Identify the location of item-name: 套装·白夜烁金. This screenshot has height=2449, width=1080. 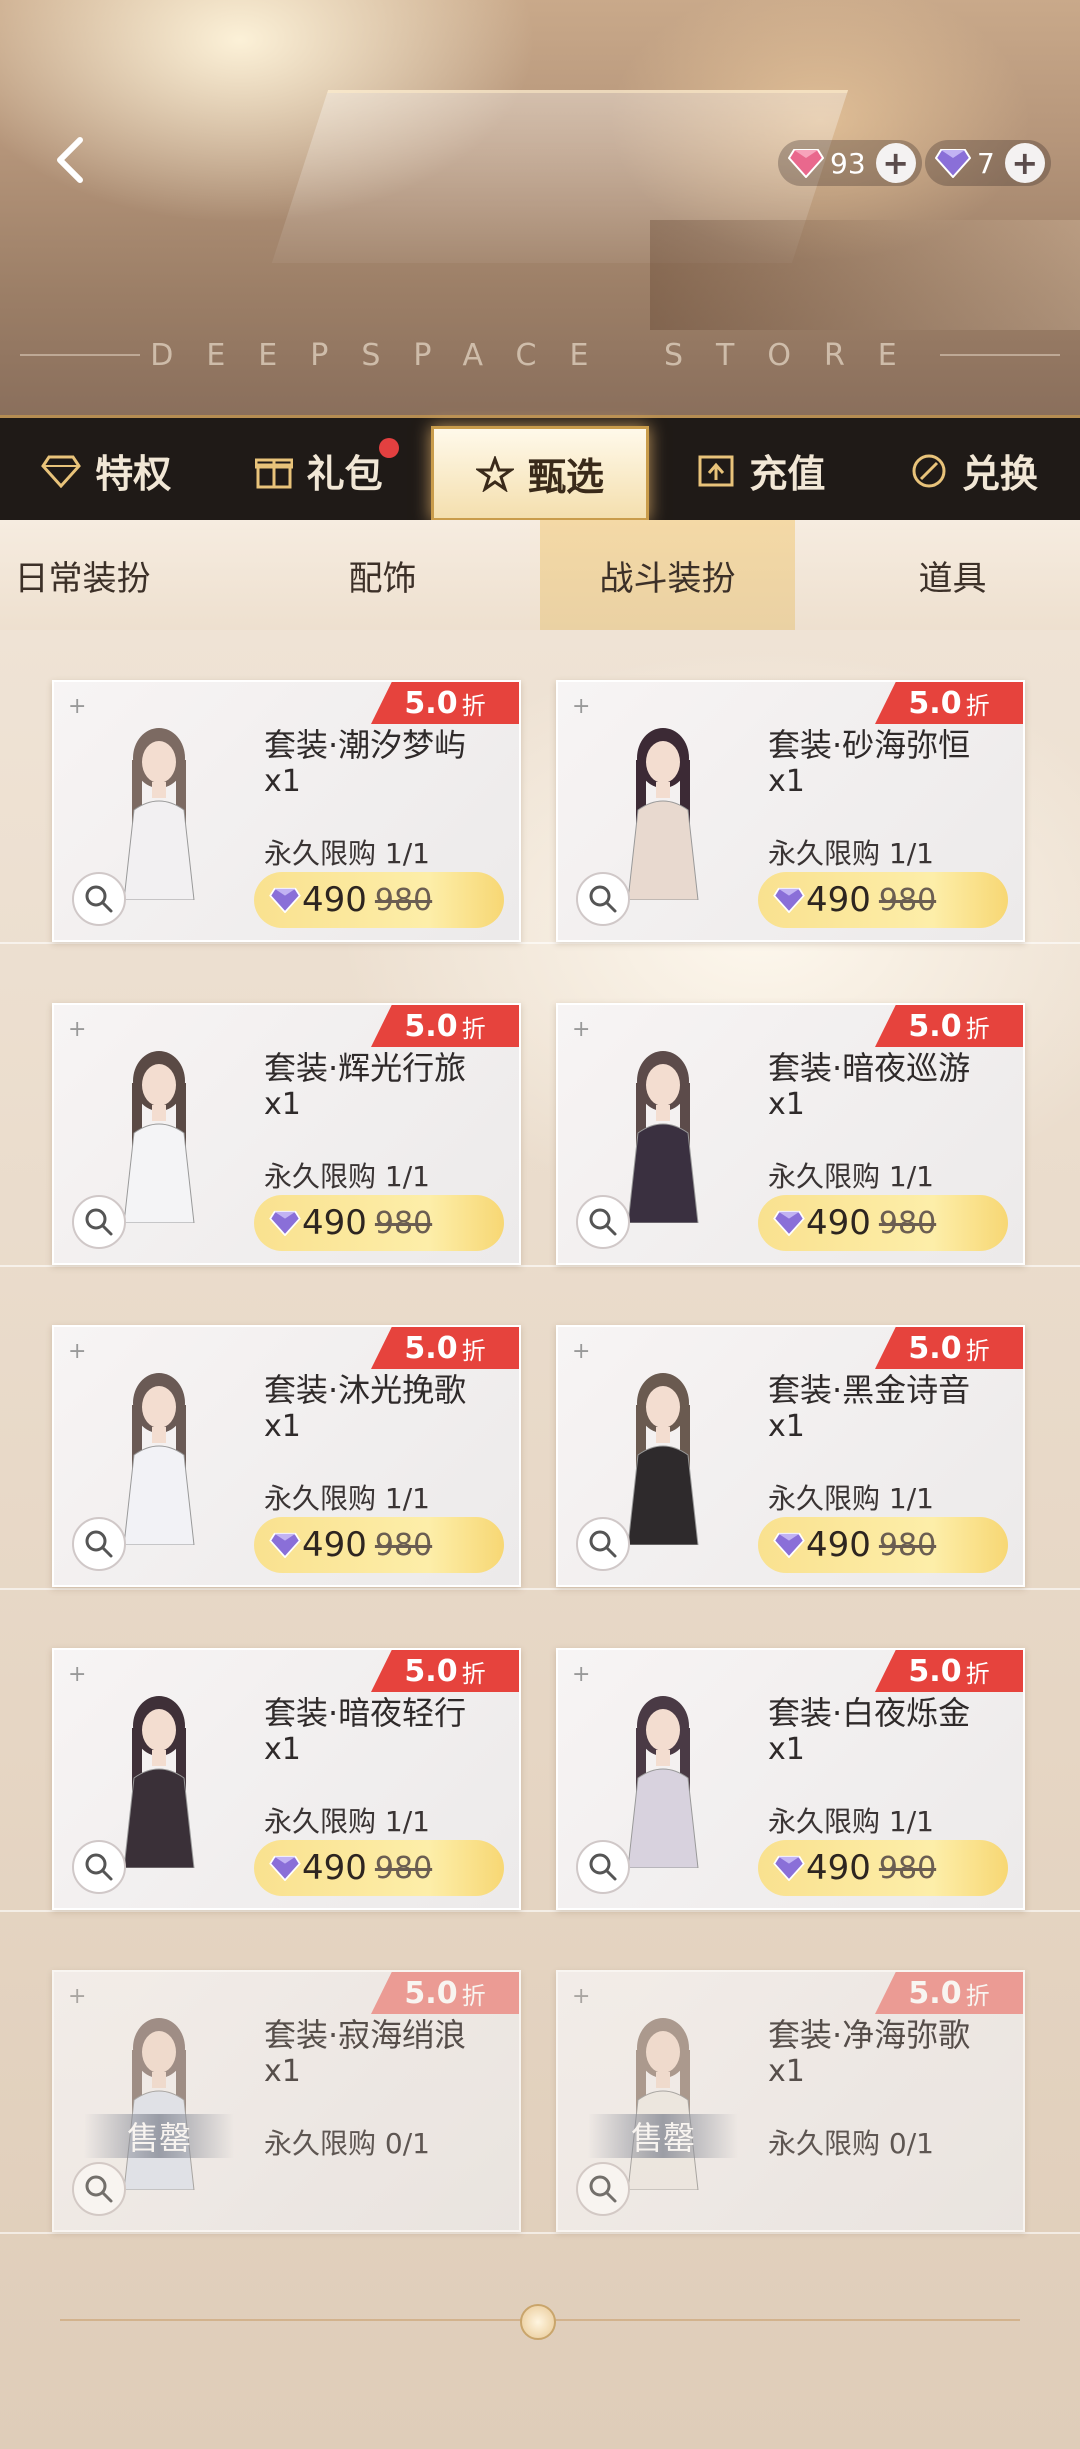
(869, 1713).